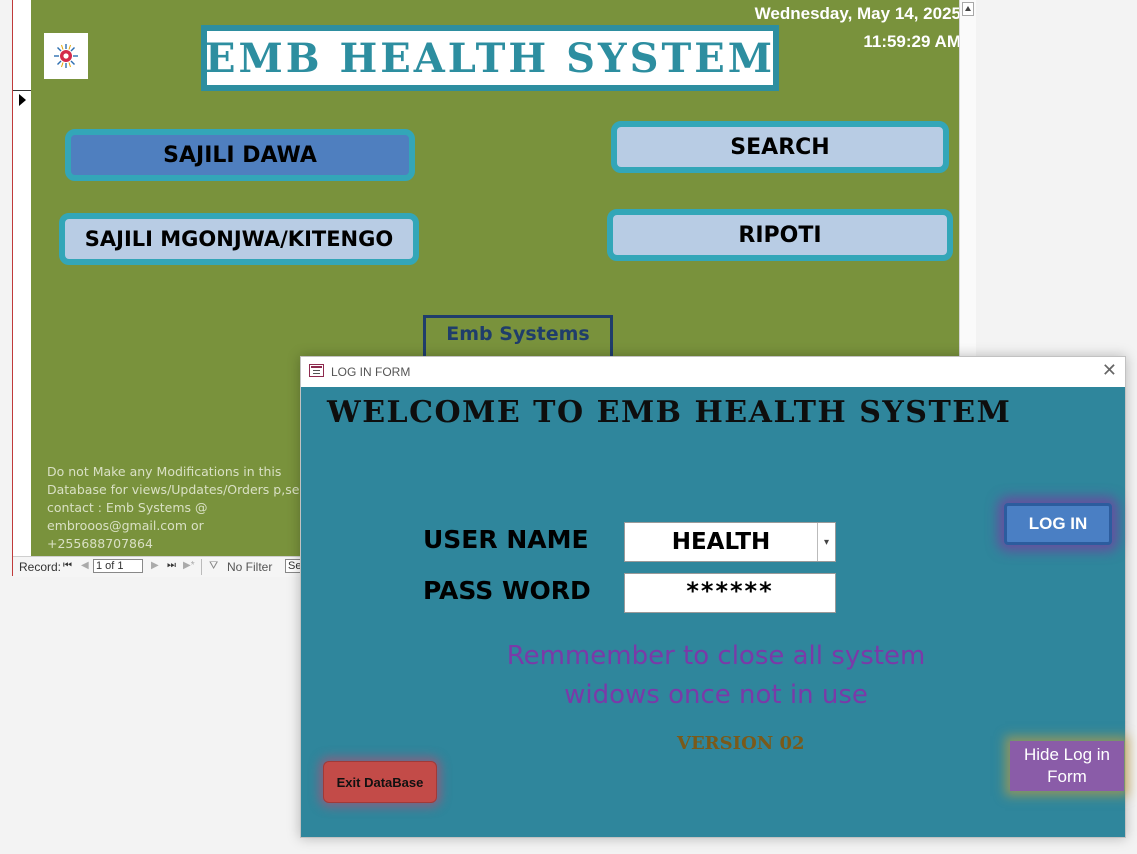 The width and height of the screenshot is (1137, 854). I want to click on ripoti-button: RIPOTI, so click(780, 235).